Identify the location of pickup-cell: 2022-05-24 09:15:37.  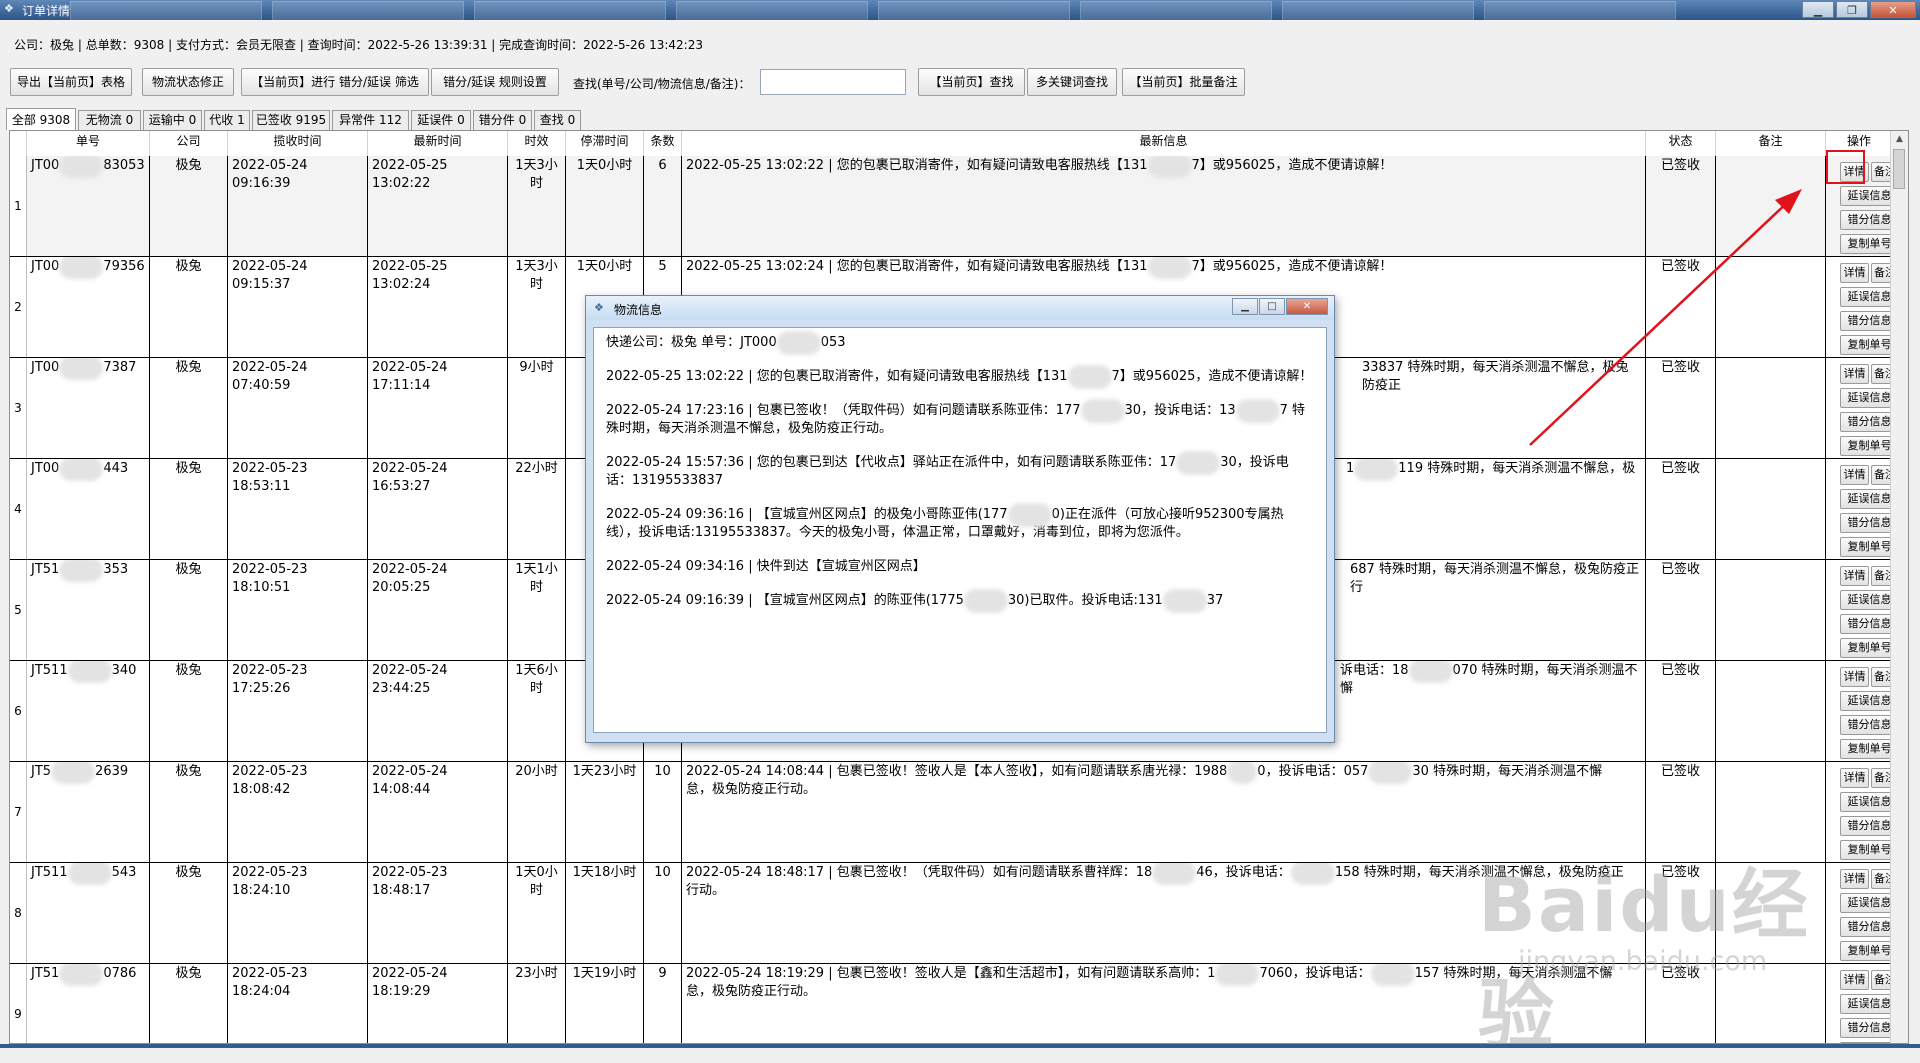
(298, 307).